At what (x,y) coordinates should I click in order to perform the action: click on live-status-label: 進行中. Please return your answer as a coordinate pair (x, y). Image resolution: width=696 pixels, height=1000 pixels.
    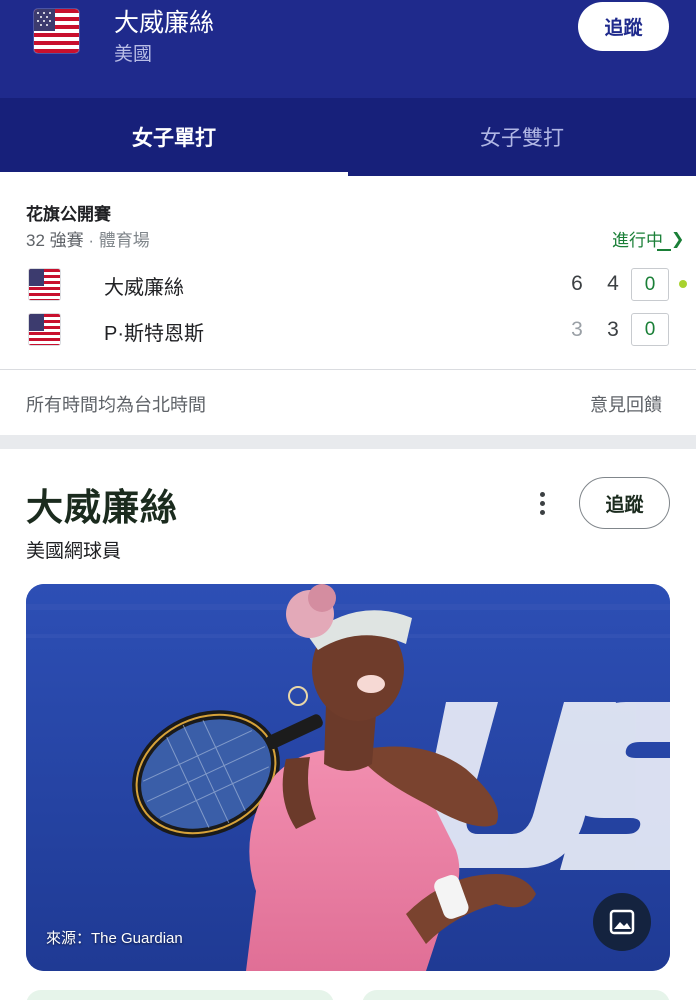
    Looking at the image, I should click on (637, 240).